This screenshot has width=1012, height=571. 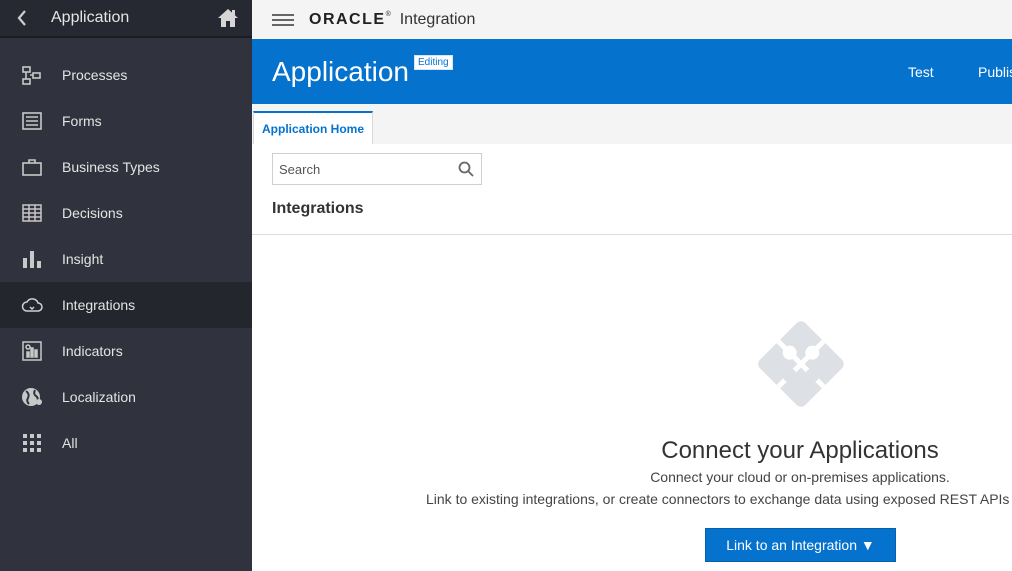 What do you see at coordinates (126, 121) in the screenshot?
I see `sidebar-item-forms: Forms` at bounding box center [126, 121].